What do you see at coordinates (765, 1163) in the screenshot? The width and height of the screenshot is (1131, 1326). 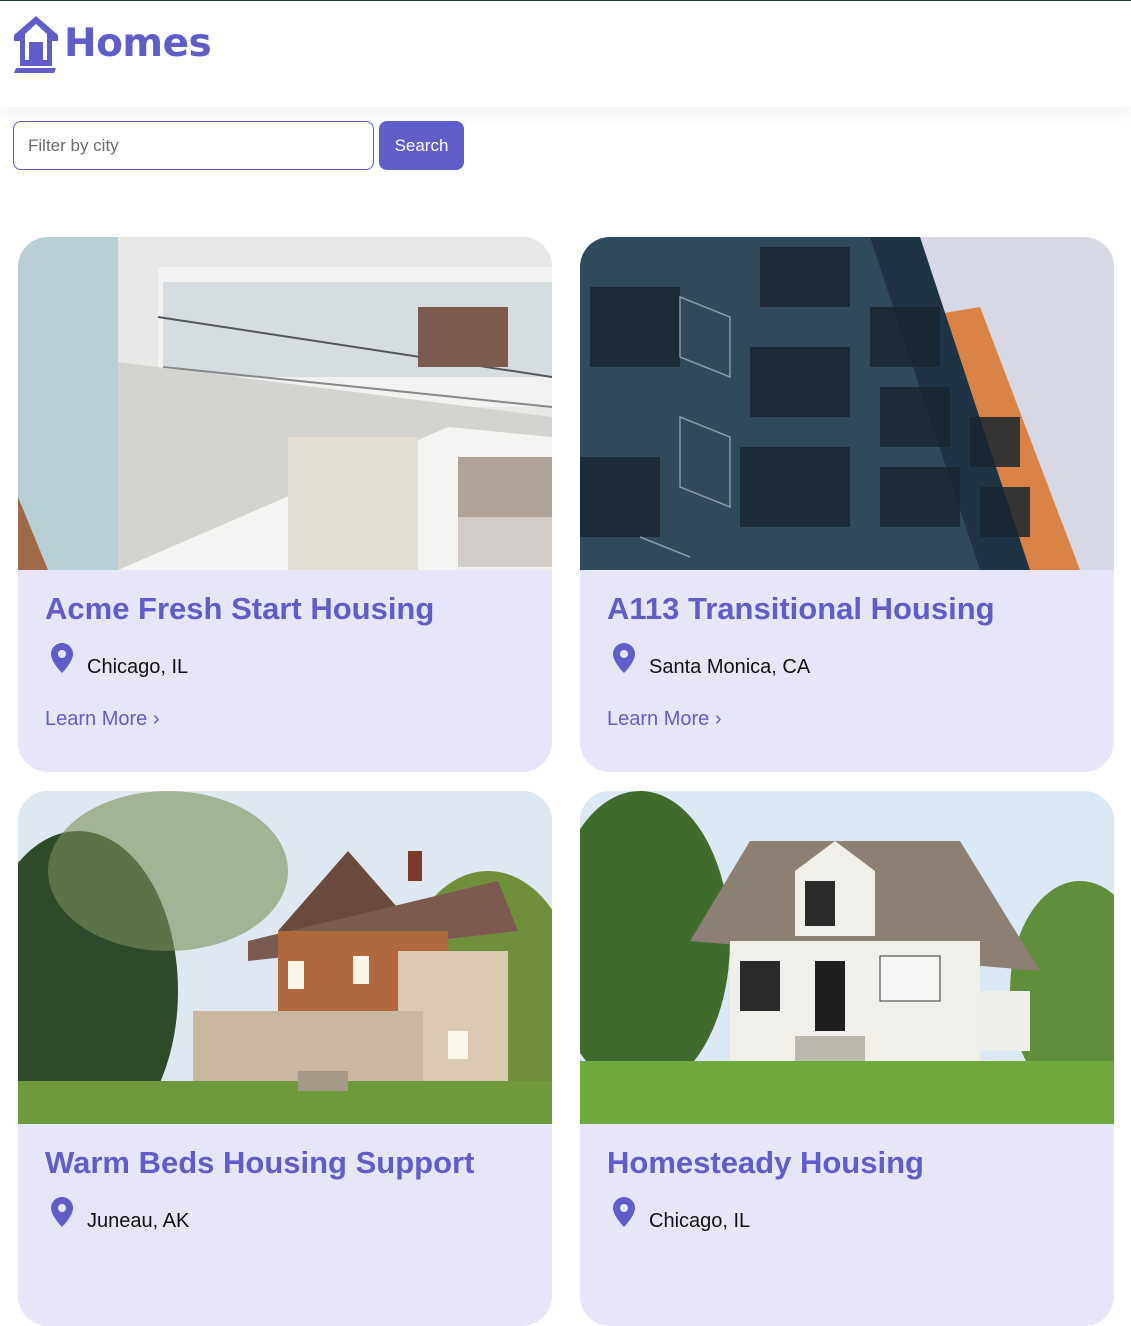 I see `listing-title: Homesteady Housing` at bounding box center [765, 1163].